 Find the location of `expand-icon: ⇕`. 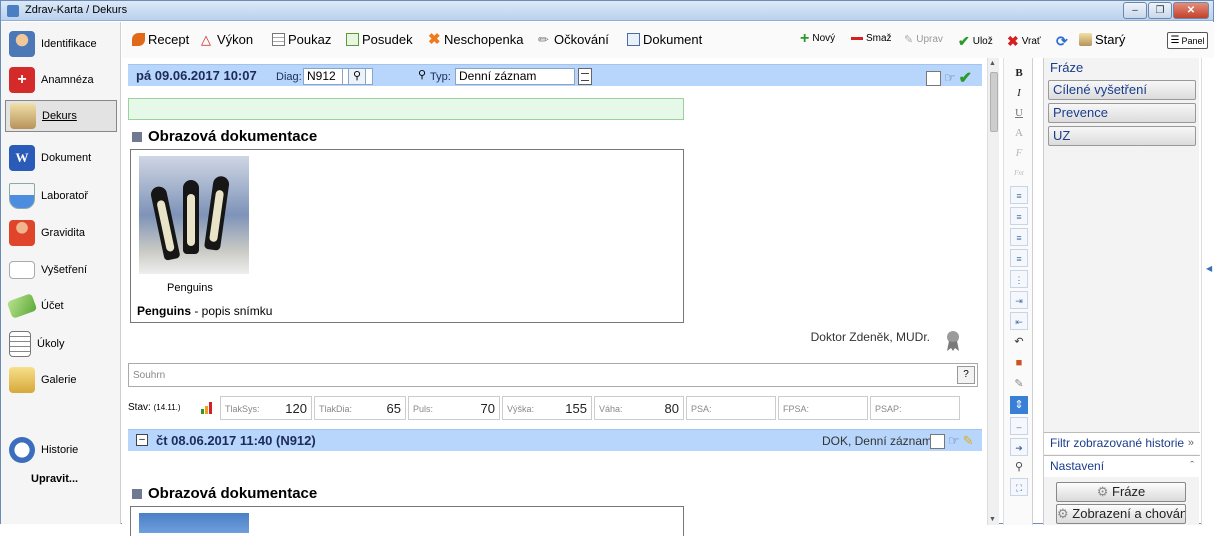

expand-icon: ⇕ is located at coordinates (1019, 405).